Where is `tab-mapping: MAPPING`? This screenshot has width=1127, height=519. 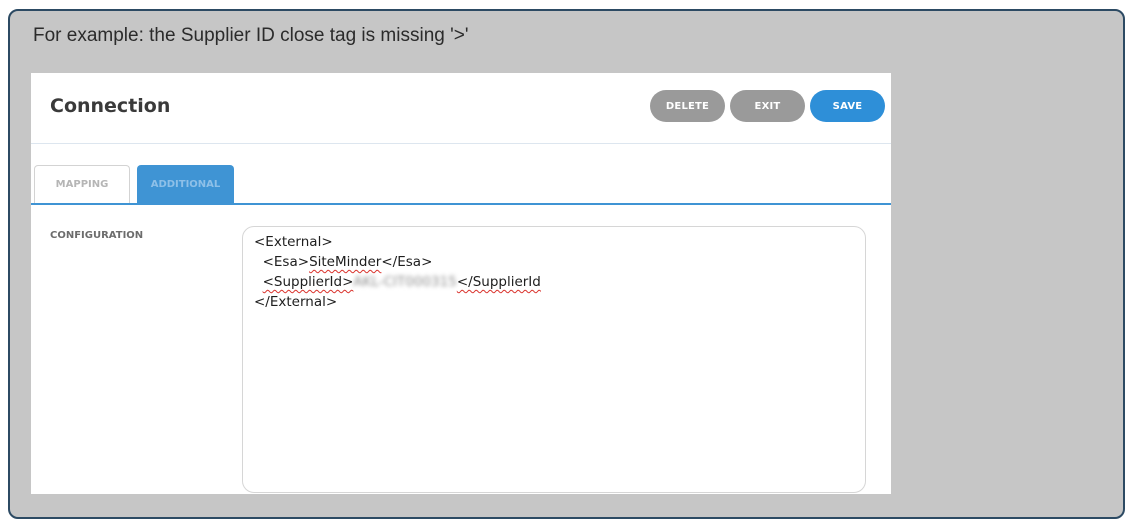 tab-mapping: MAPPING is located at coordinates (82, 184).